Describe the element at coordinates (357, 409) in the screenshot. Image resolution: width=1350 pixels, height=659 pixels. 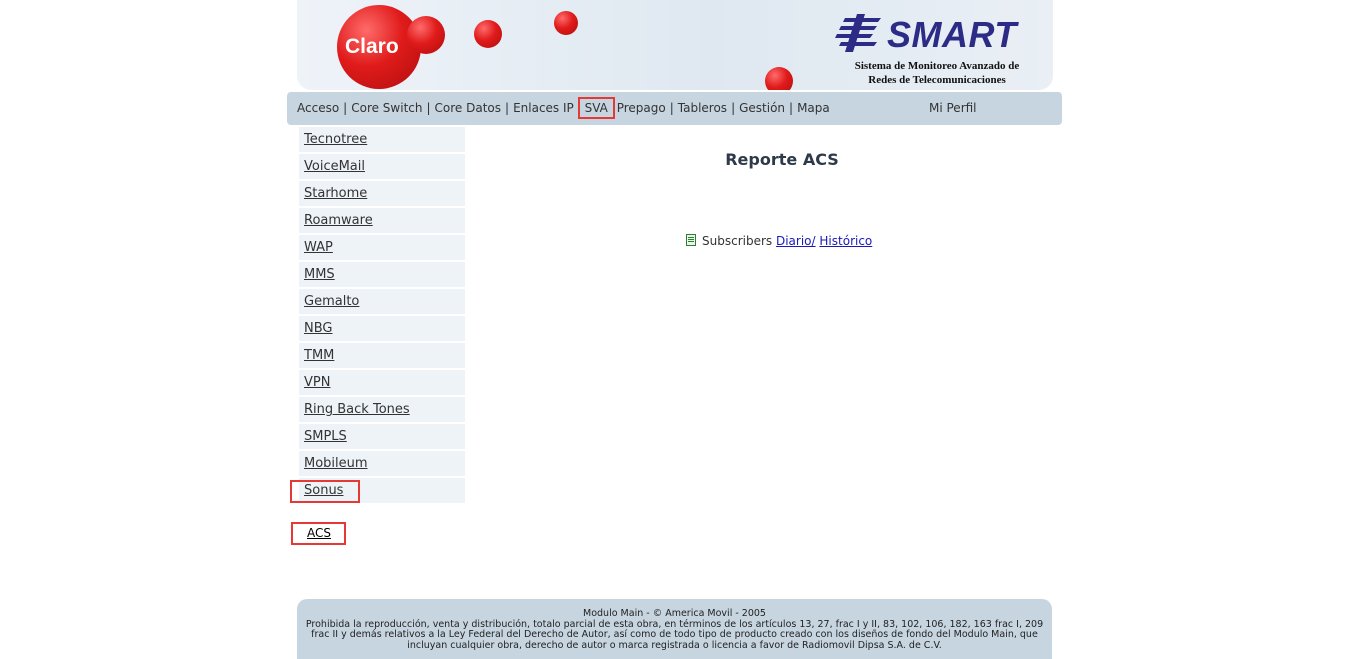
I see `sidebar-link-ring-back-tones: Ring Back Tones` at that location.